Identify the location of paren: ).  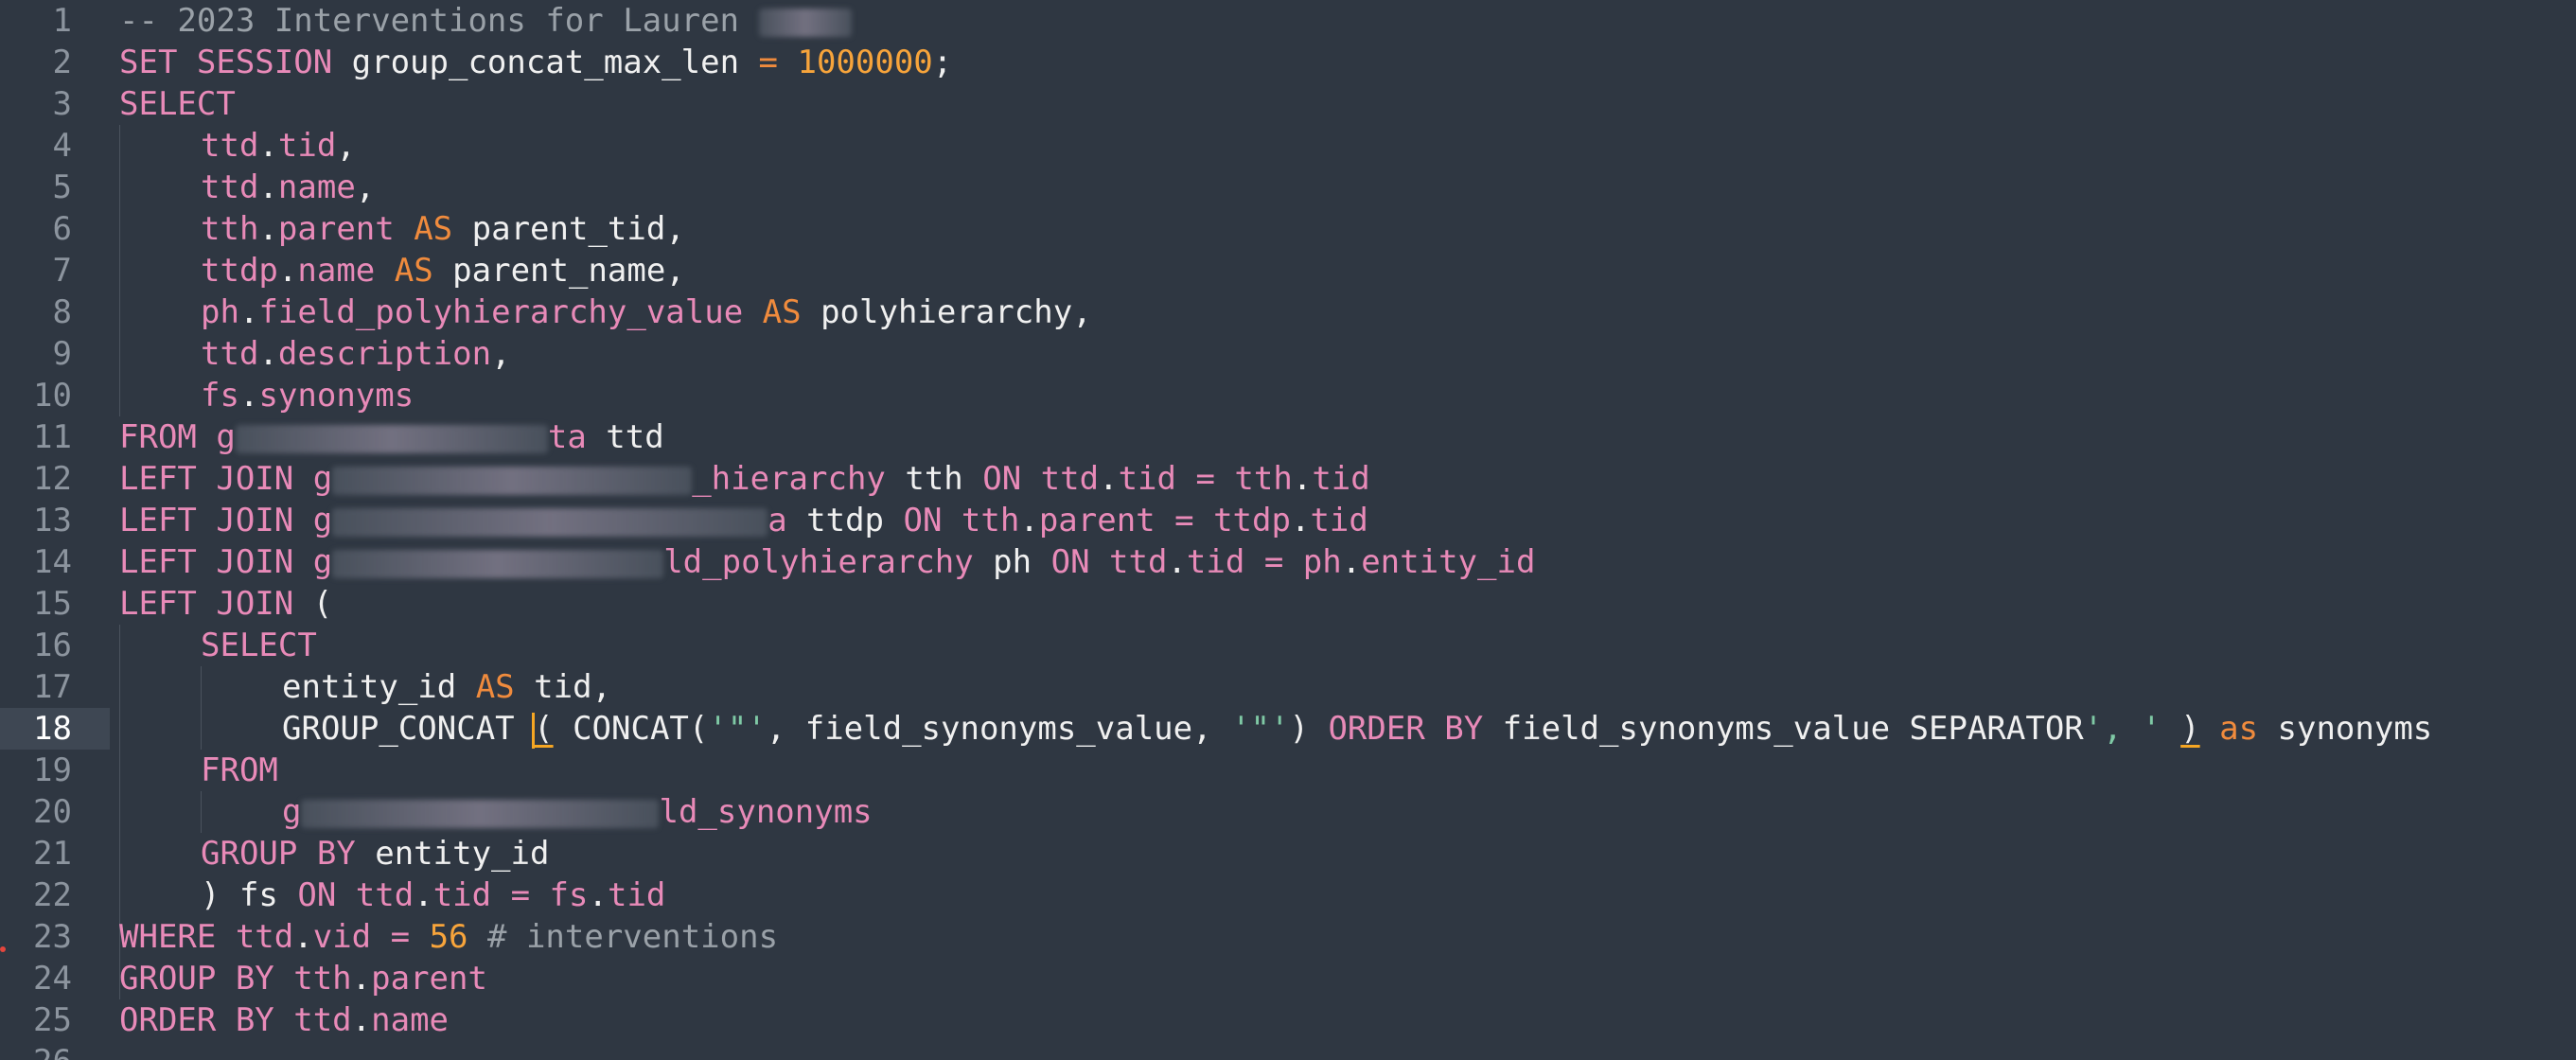
(1309, 729).